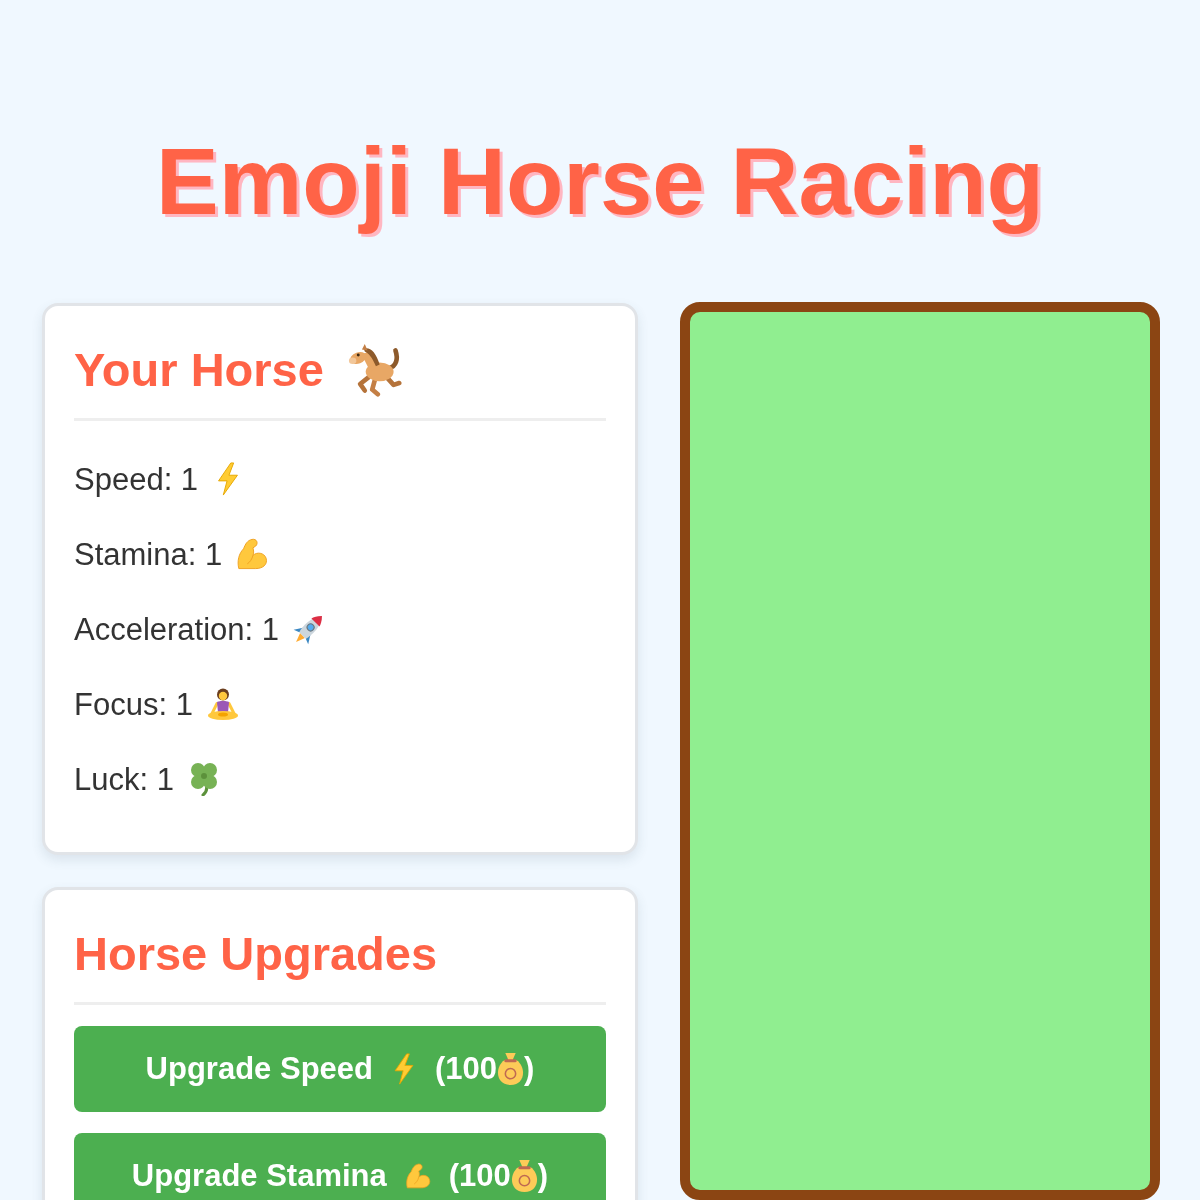 This screenshot has width=1200, height=1200. Describe the element at coordinates (177, 629) in the screenshot. I see `stat-label: Acceleration: 1` at that location.